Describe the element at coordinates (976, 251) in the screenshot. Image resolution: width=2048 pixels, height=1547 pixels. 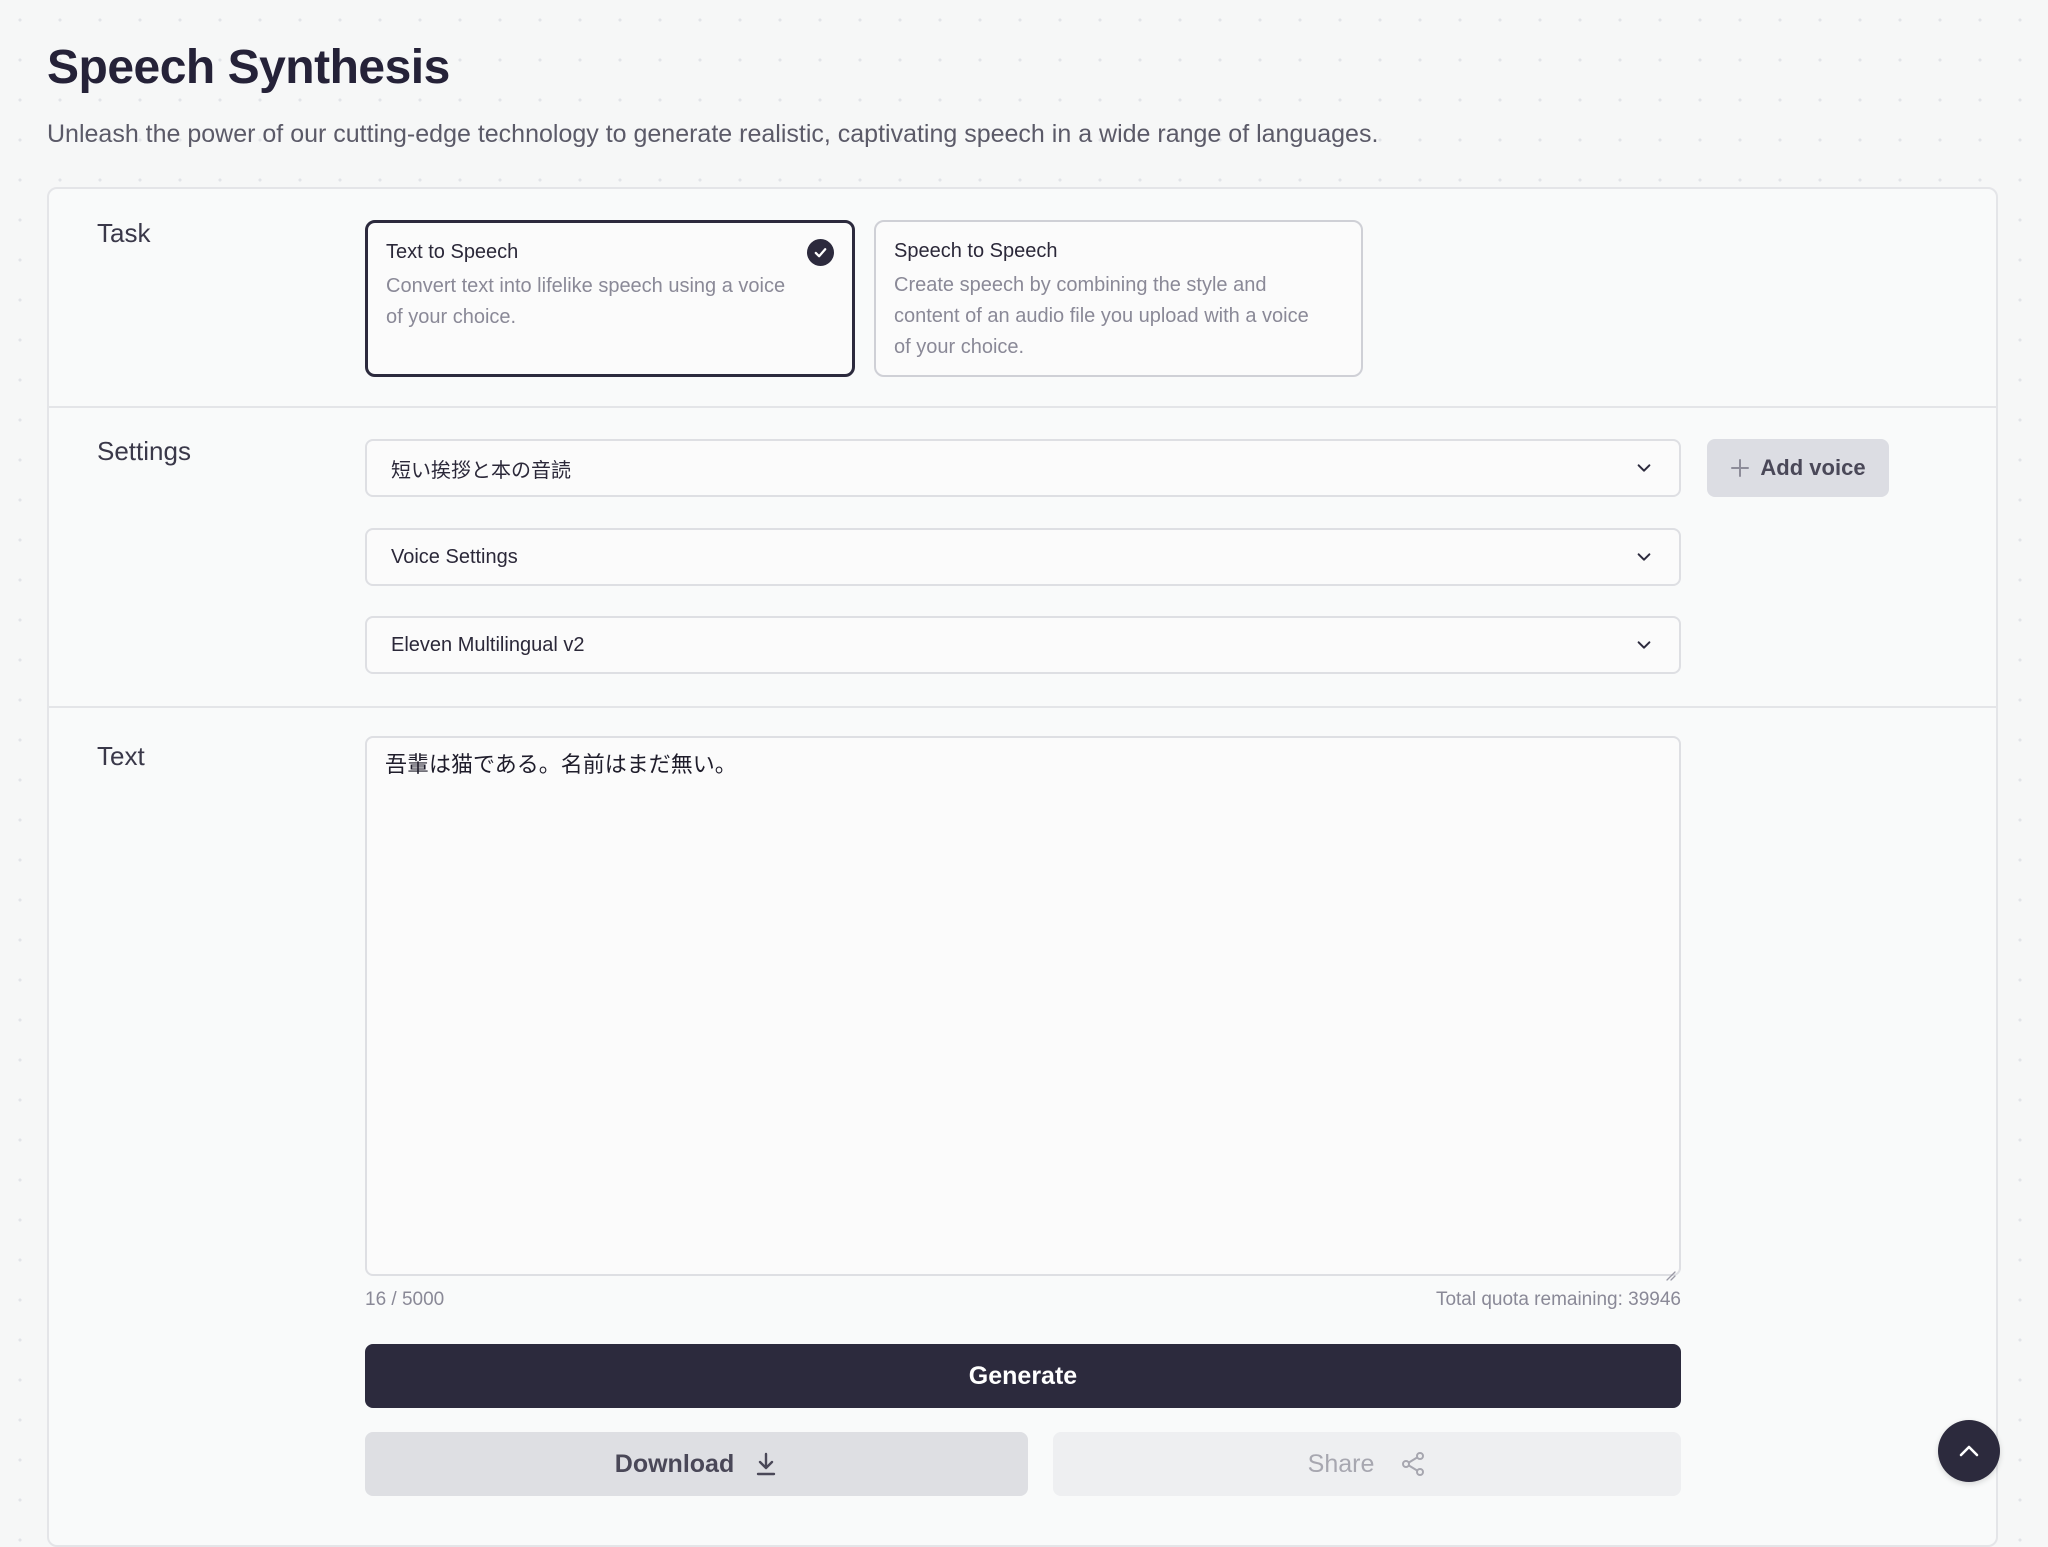
I see `task-option-title: Speech to Speech` at that location.